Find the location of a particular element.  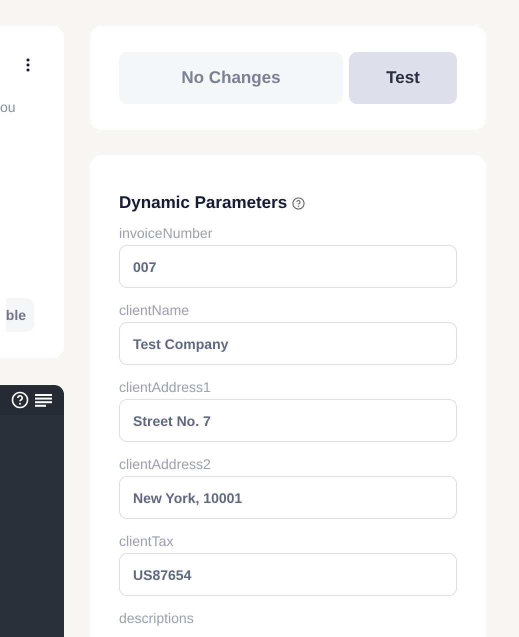

input-field: US87654 is located at coordinates (288, 574).